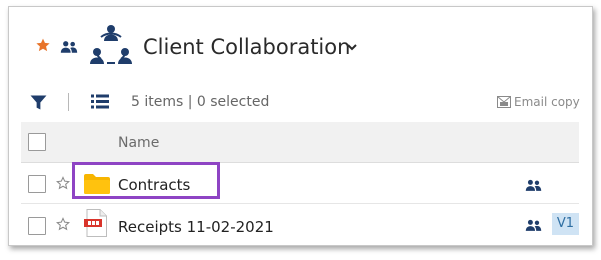 Image resolution: width=601 pixels, height=260 pixels. Describe the element at coordinates (233, 102) in the screenshot. I see `selected-count: 0 selected` at that location.